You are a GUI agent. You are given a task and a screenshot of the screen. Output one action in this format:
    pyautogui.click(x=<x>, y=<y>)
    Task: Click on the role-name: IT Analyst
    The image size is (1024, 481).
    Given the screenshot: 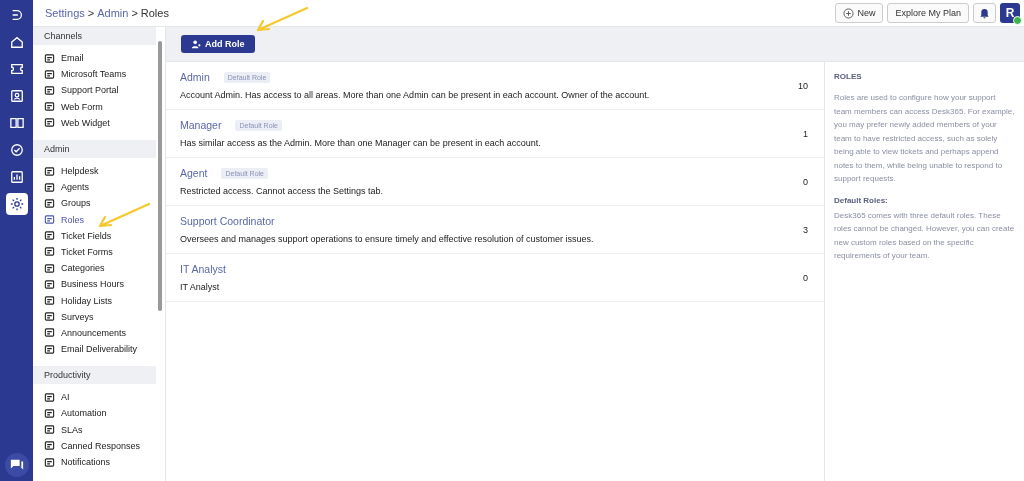 What is the action you would take?
    pyautogui.click(x=203, y=269)
    